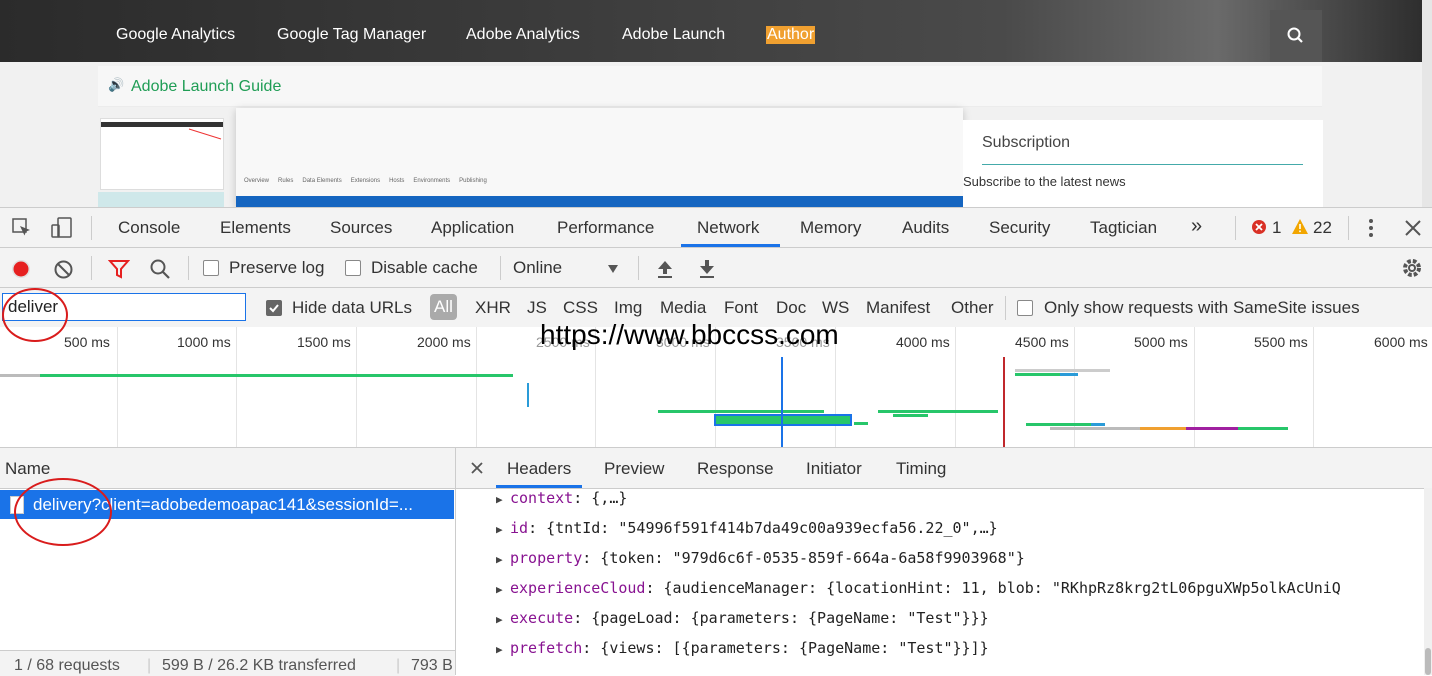 The height and width of the screenshot is (676, 1432). Describe the element at coordinates (1300, 226) in the screenshot. I see `warning-icon` at that location.